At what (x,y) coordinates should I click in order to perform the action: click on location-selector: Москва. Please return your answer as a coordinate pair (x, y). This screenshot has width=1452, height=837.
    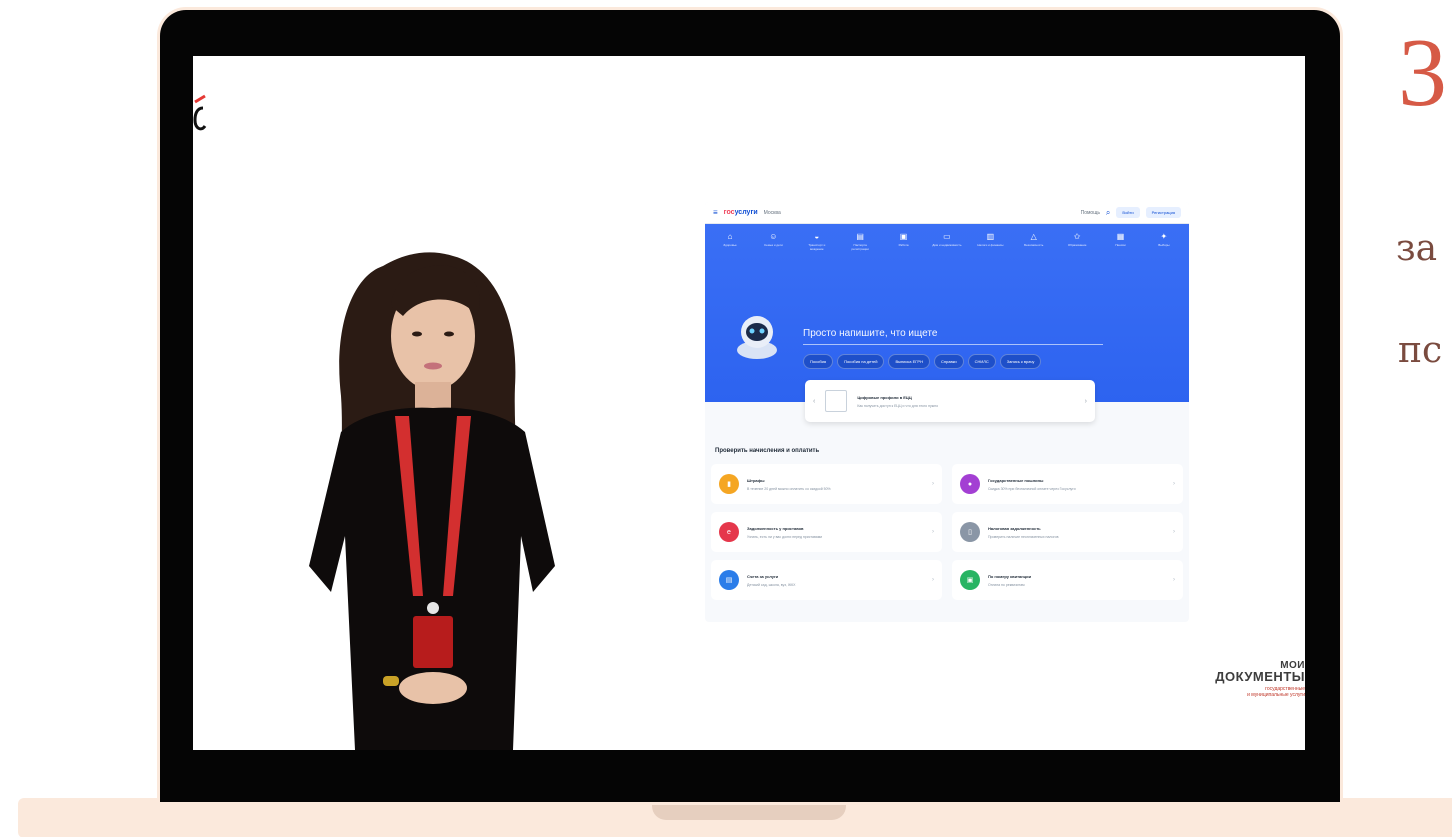
    Looking at the image, I should click on (772, 213).